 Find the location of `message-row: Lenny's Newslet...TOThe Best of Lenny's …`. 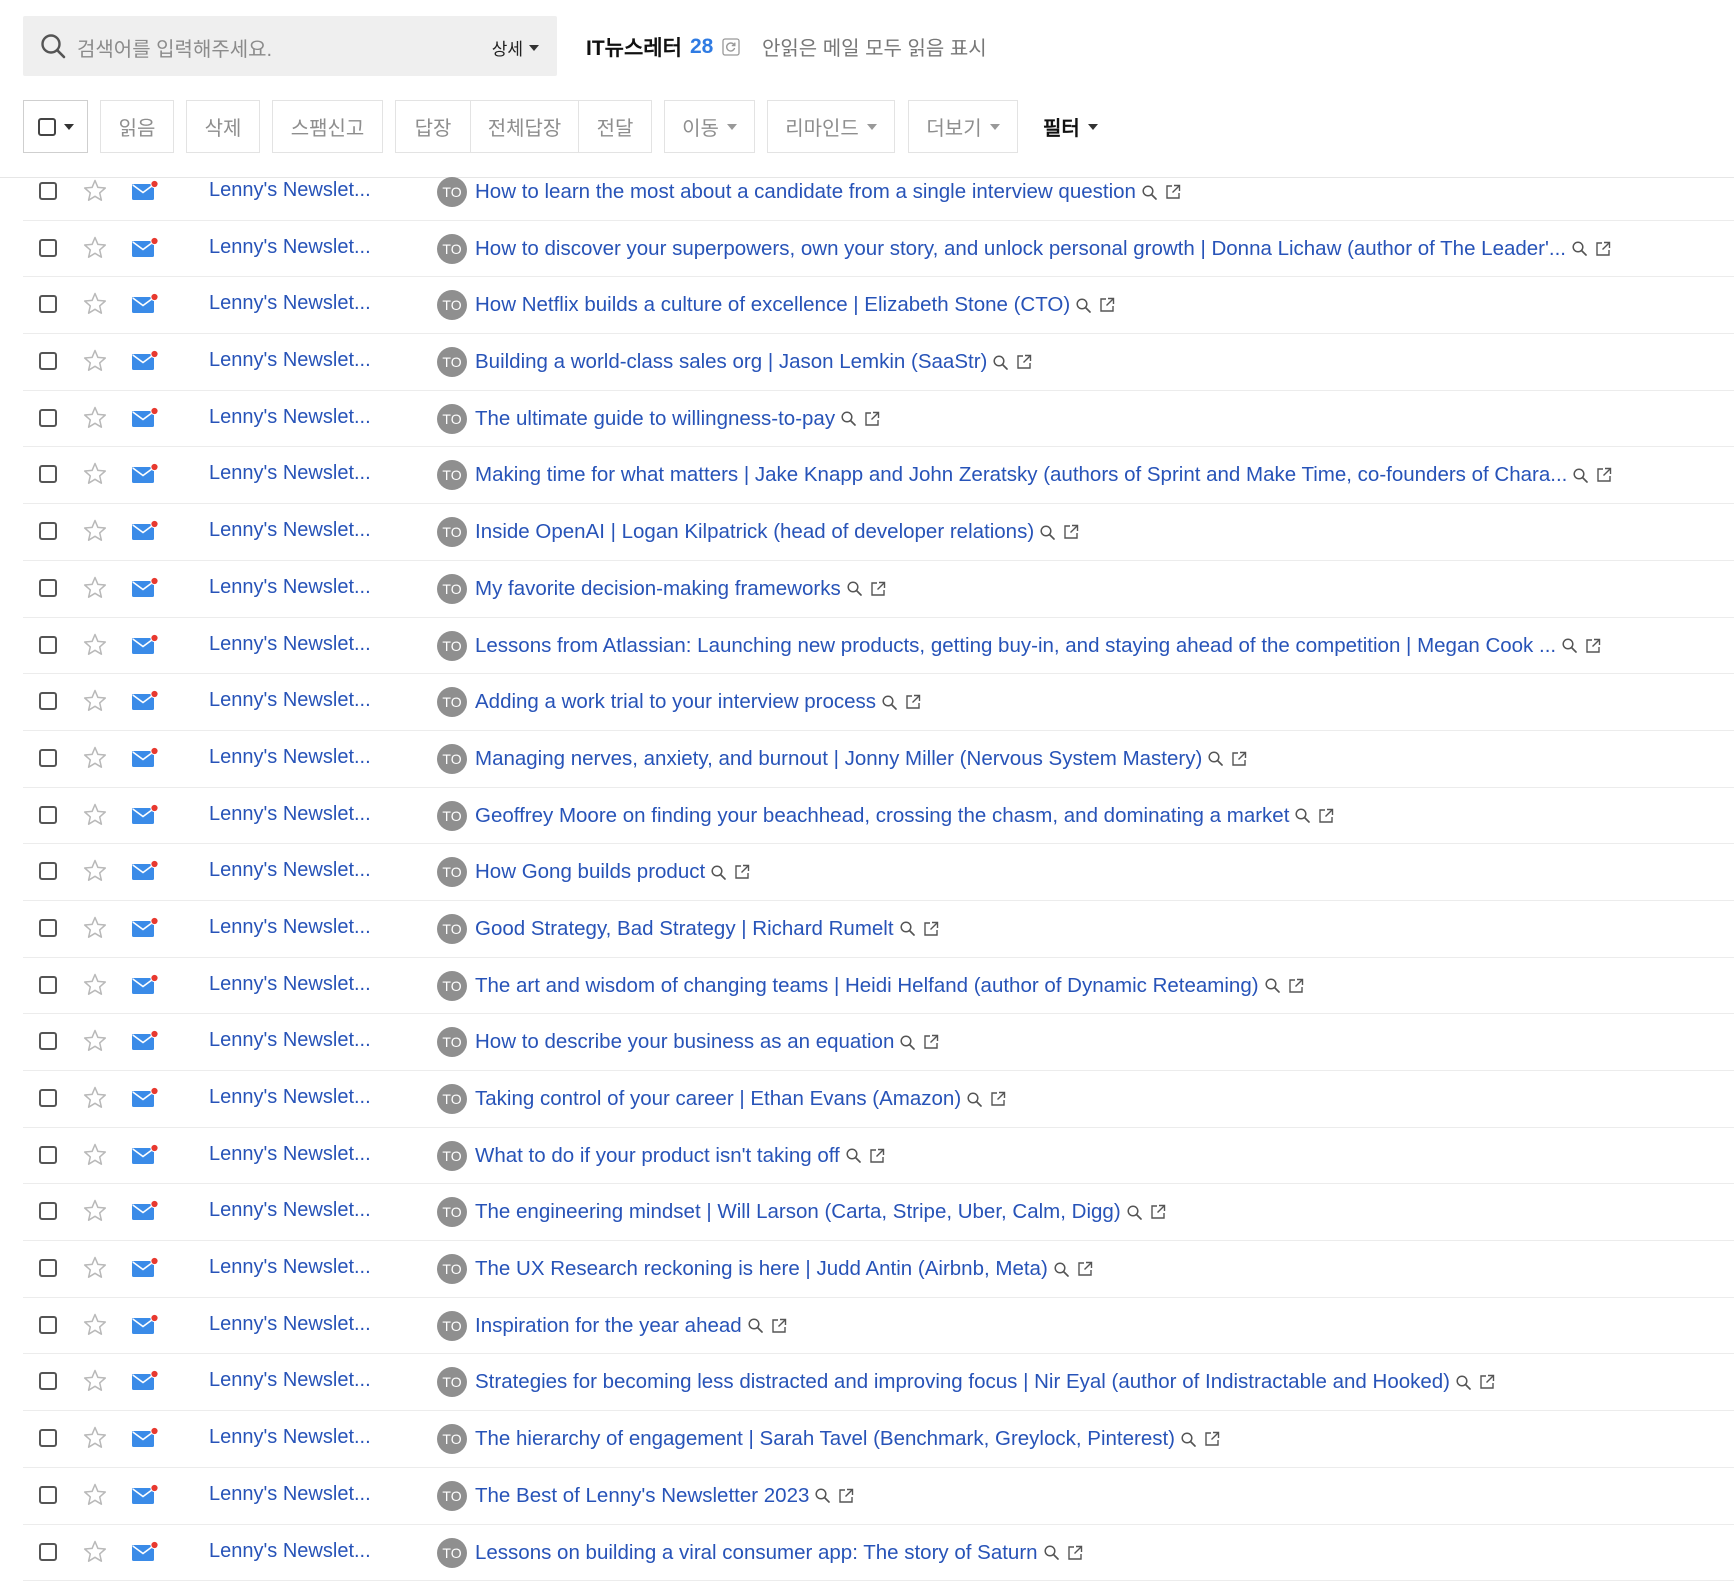

message-row: Lenny's Newslet...TOThe Best of Lenny's … is located at coordinates (867, 1496).